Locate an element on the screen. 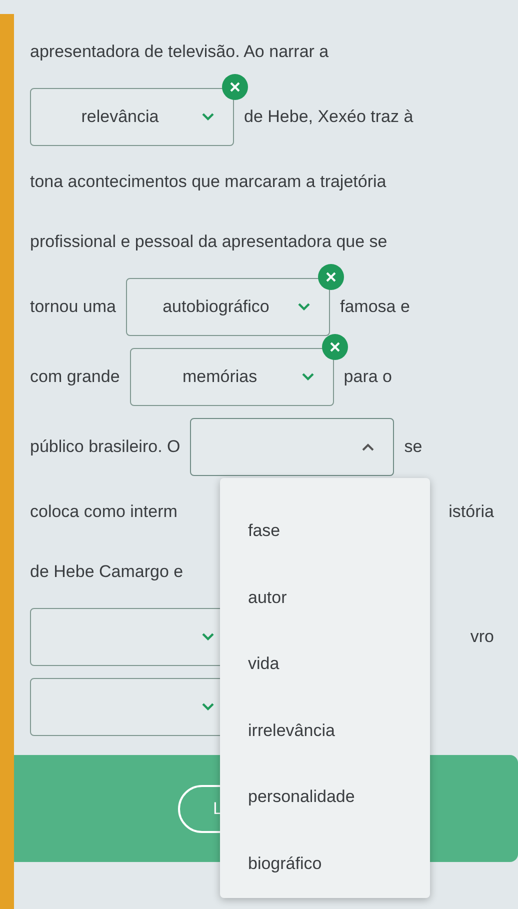 The height and width of the screenshot is (909, 518). menu-option: vida is located at coordinates (325, 664).